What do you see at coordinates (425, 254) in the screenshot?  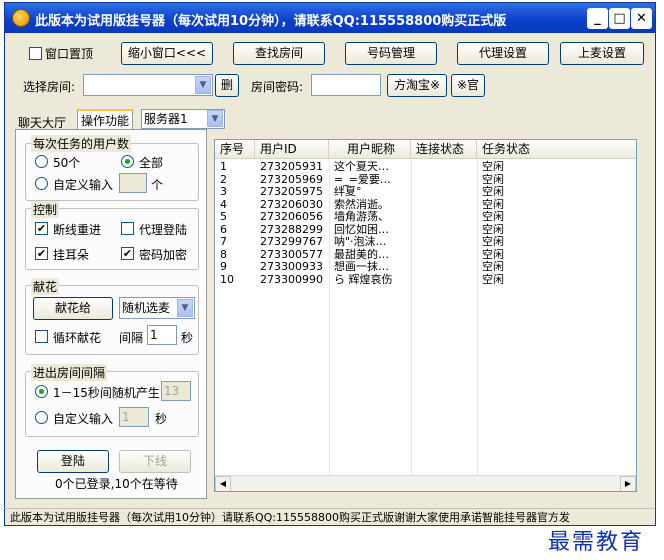 I see `table-row: 8 273300577 最甜美的… 空闲` at bounding box center [425, 254].